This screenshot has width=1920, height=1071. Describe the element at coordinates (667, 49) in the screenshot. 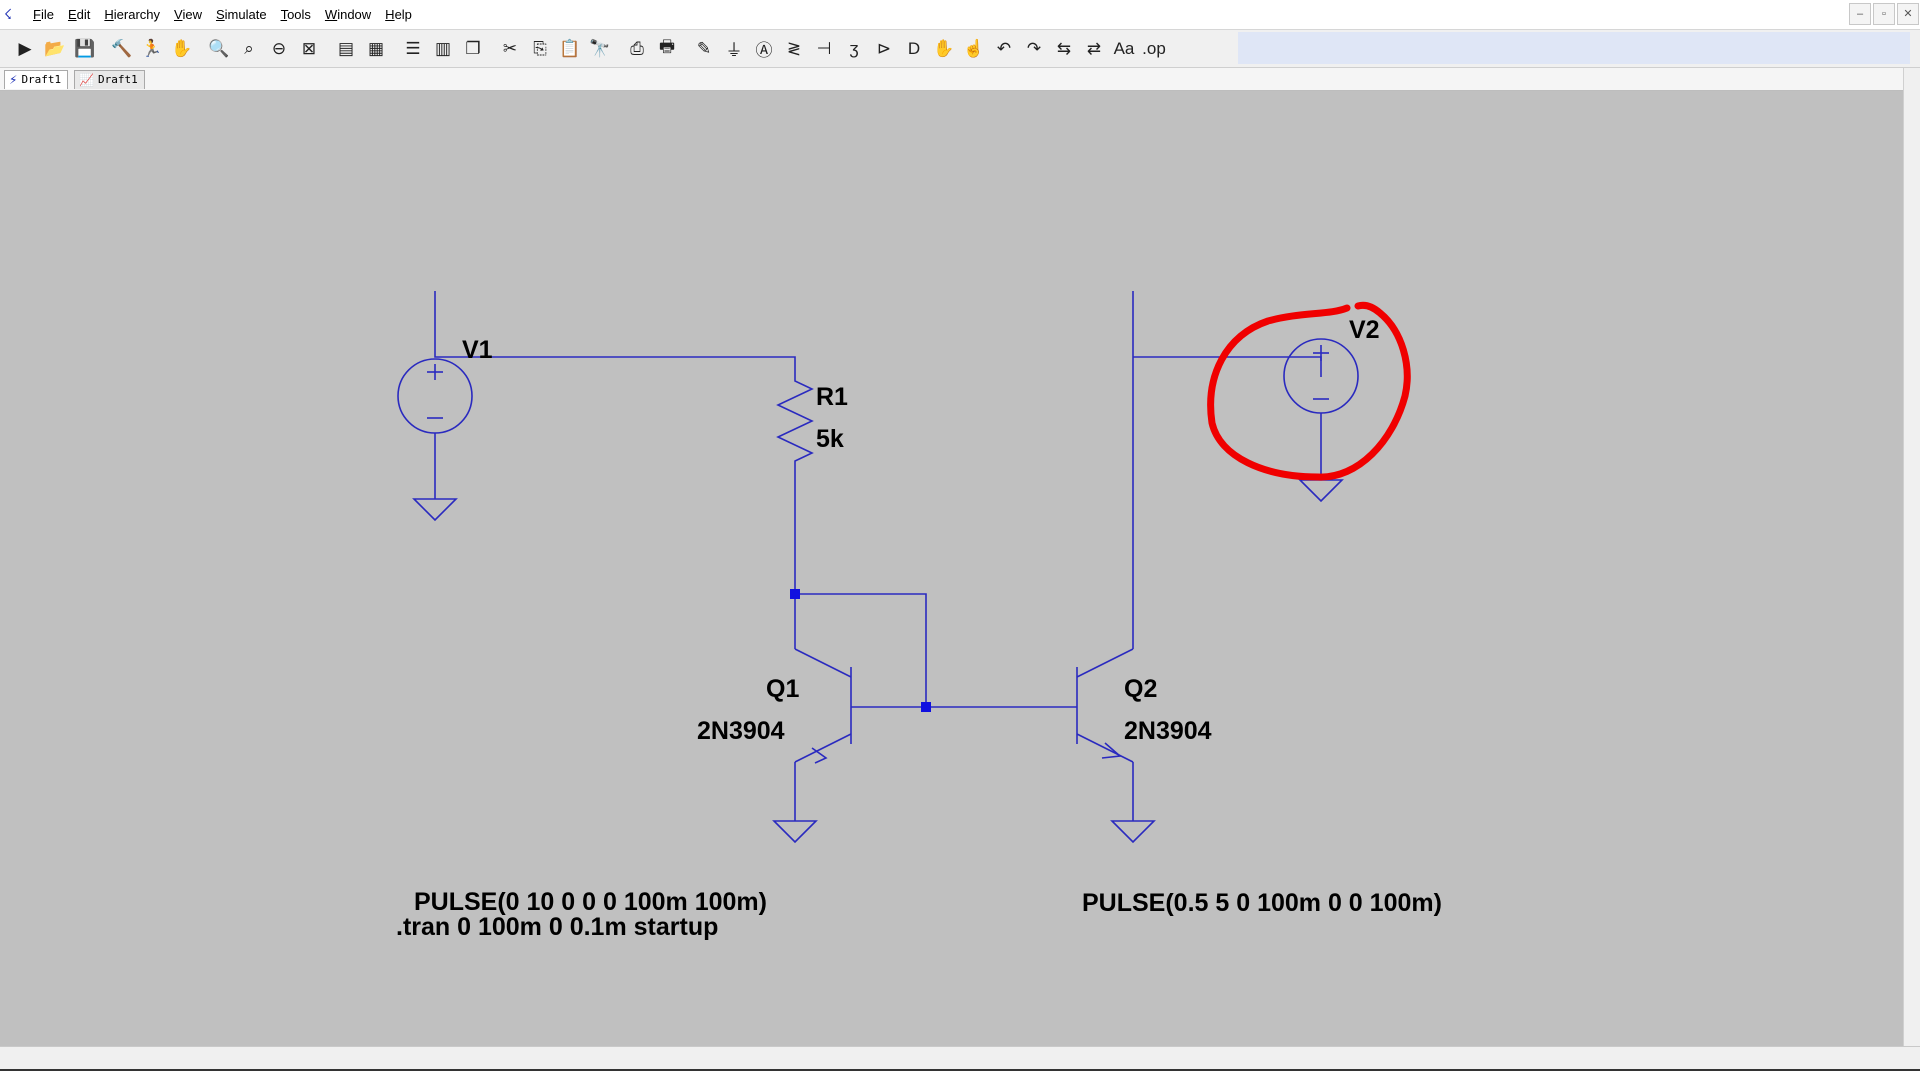

I see `print-setup-icon: 🖶` at that location.